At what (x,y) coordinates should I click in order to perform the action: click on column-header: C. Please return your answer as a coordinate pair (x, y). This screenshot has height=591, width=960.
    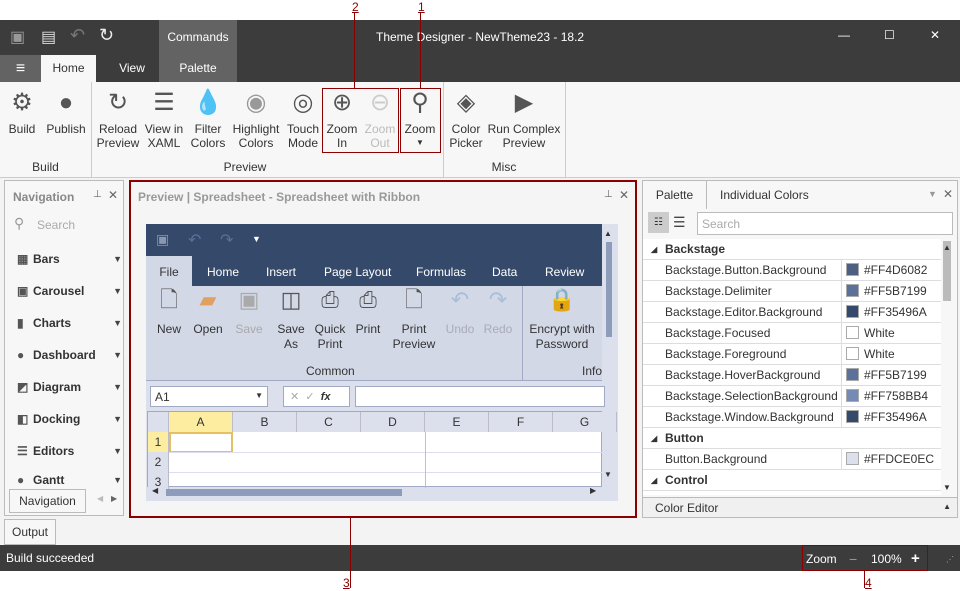
    Looking at the image, I should click on (329, 422).